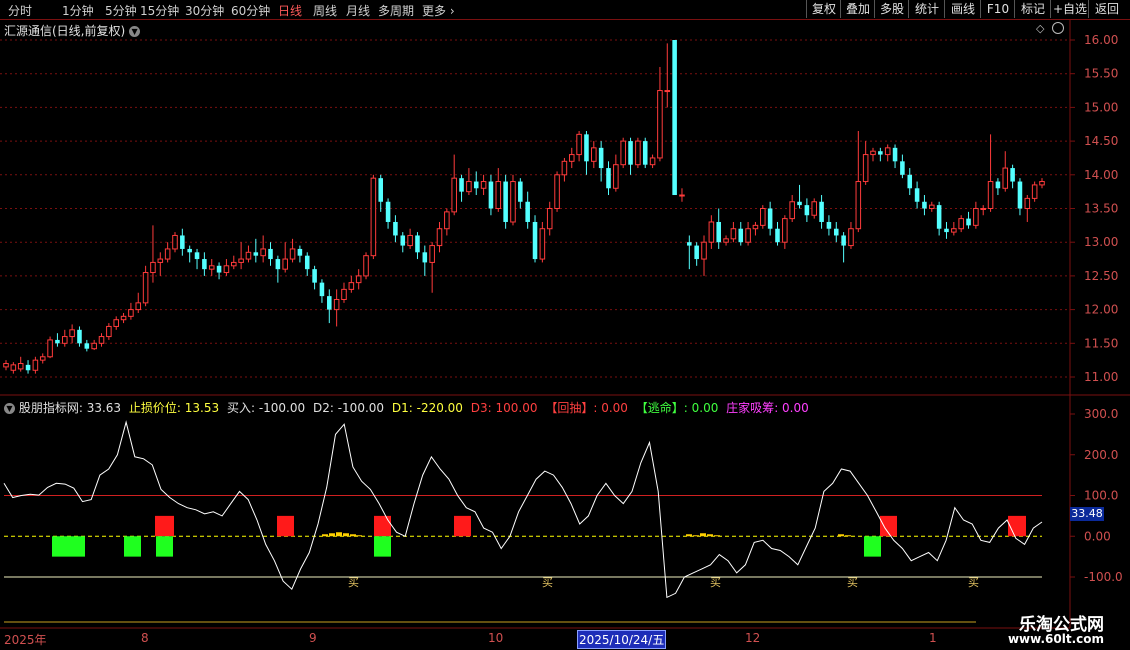 The image size is (1130, 650). What do you see at coordinates (1097, 536) in the screenshot?
I see `indicator-axis-label: 0.00` at bounding box center [1097, 536].